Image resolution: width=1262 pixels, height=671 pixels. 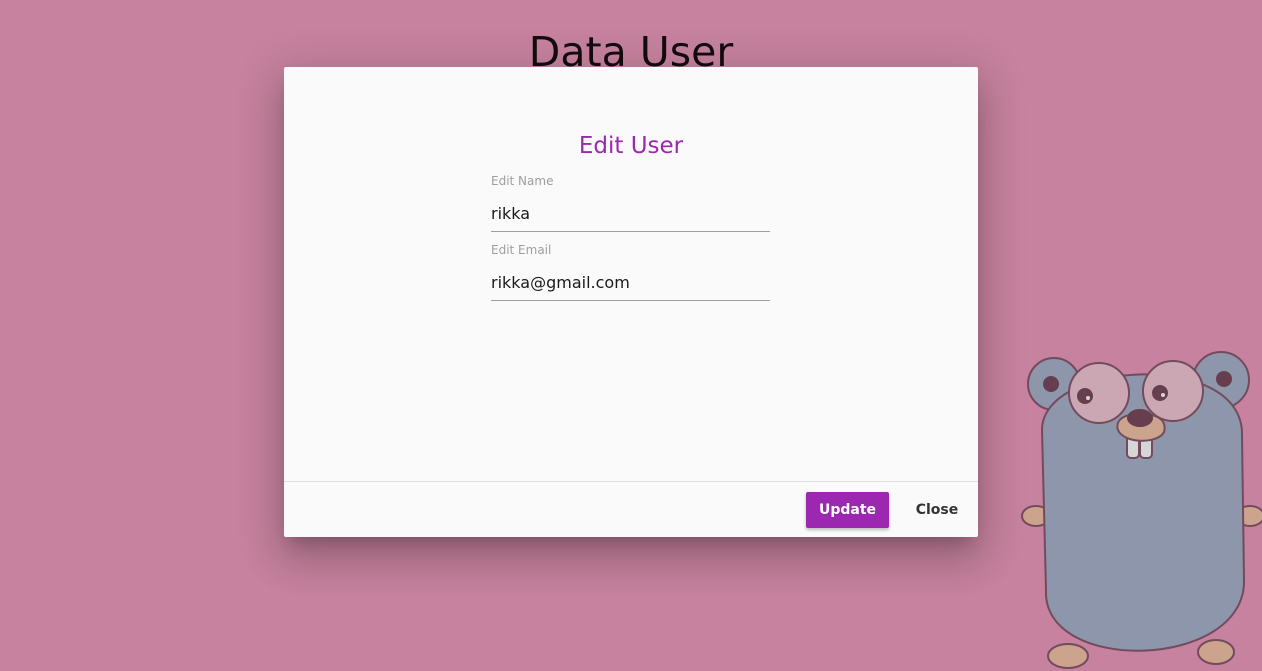 What do you see at coordinates (522, 181) in the screenshot?
I see `name-field-label: Edit Name` at bounding box center [522, 181].